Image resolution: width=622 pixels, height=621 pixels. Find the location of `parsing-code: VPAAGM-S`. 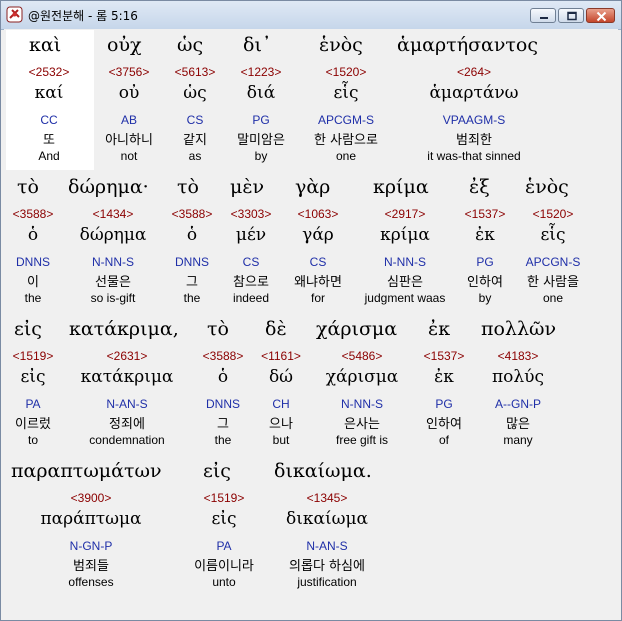

parsing-code: VPAAGM-S is located at coordinates (474, 120).